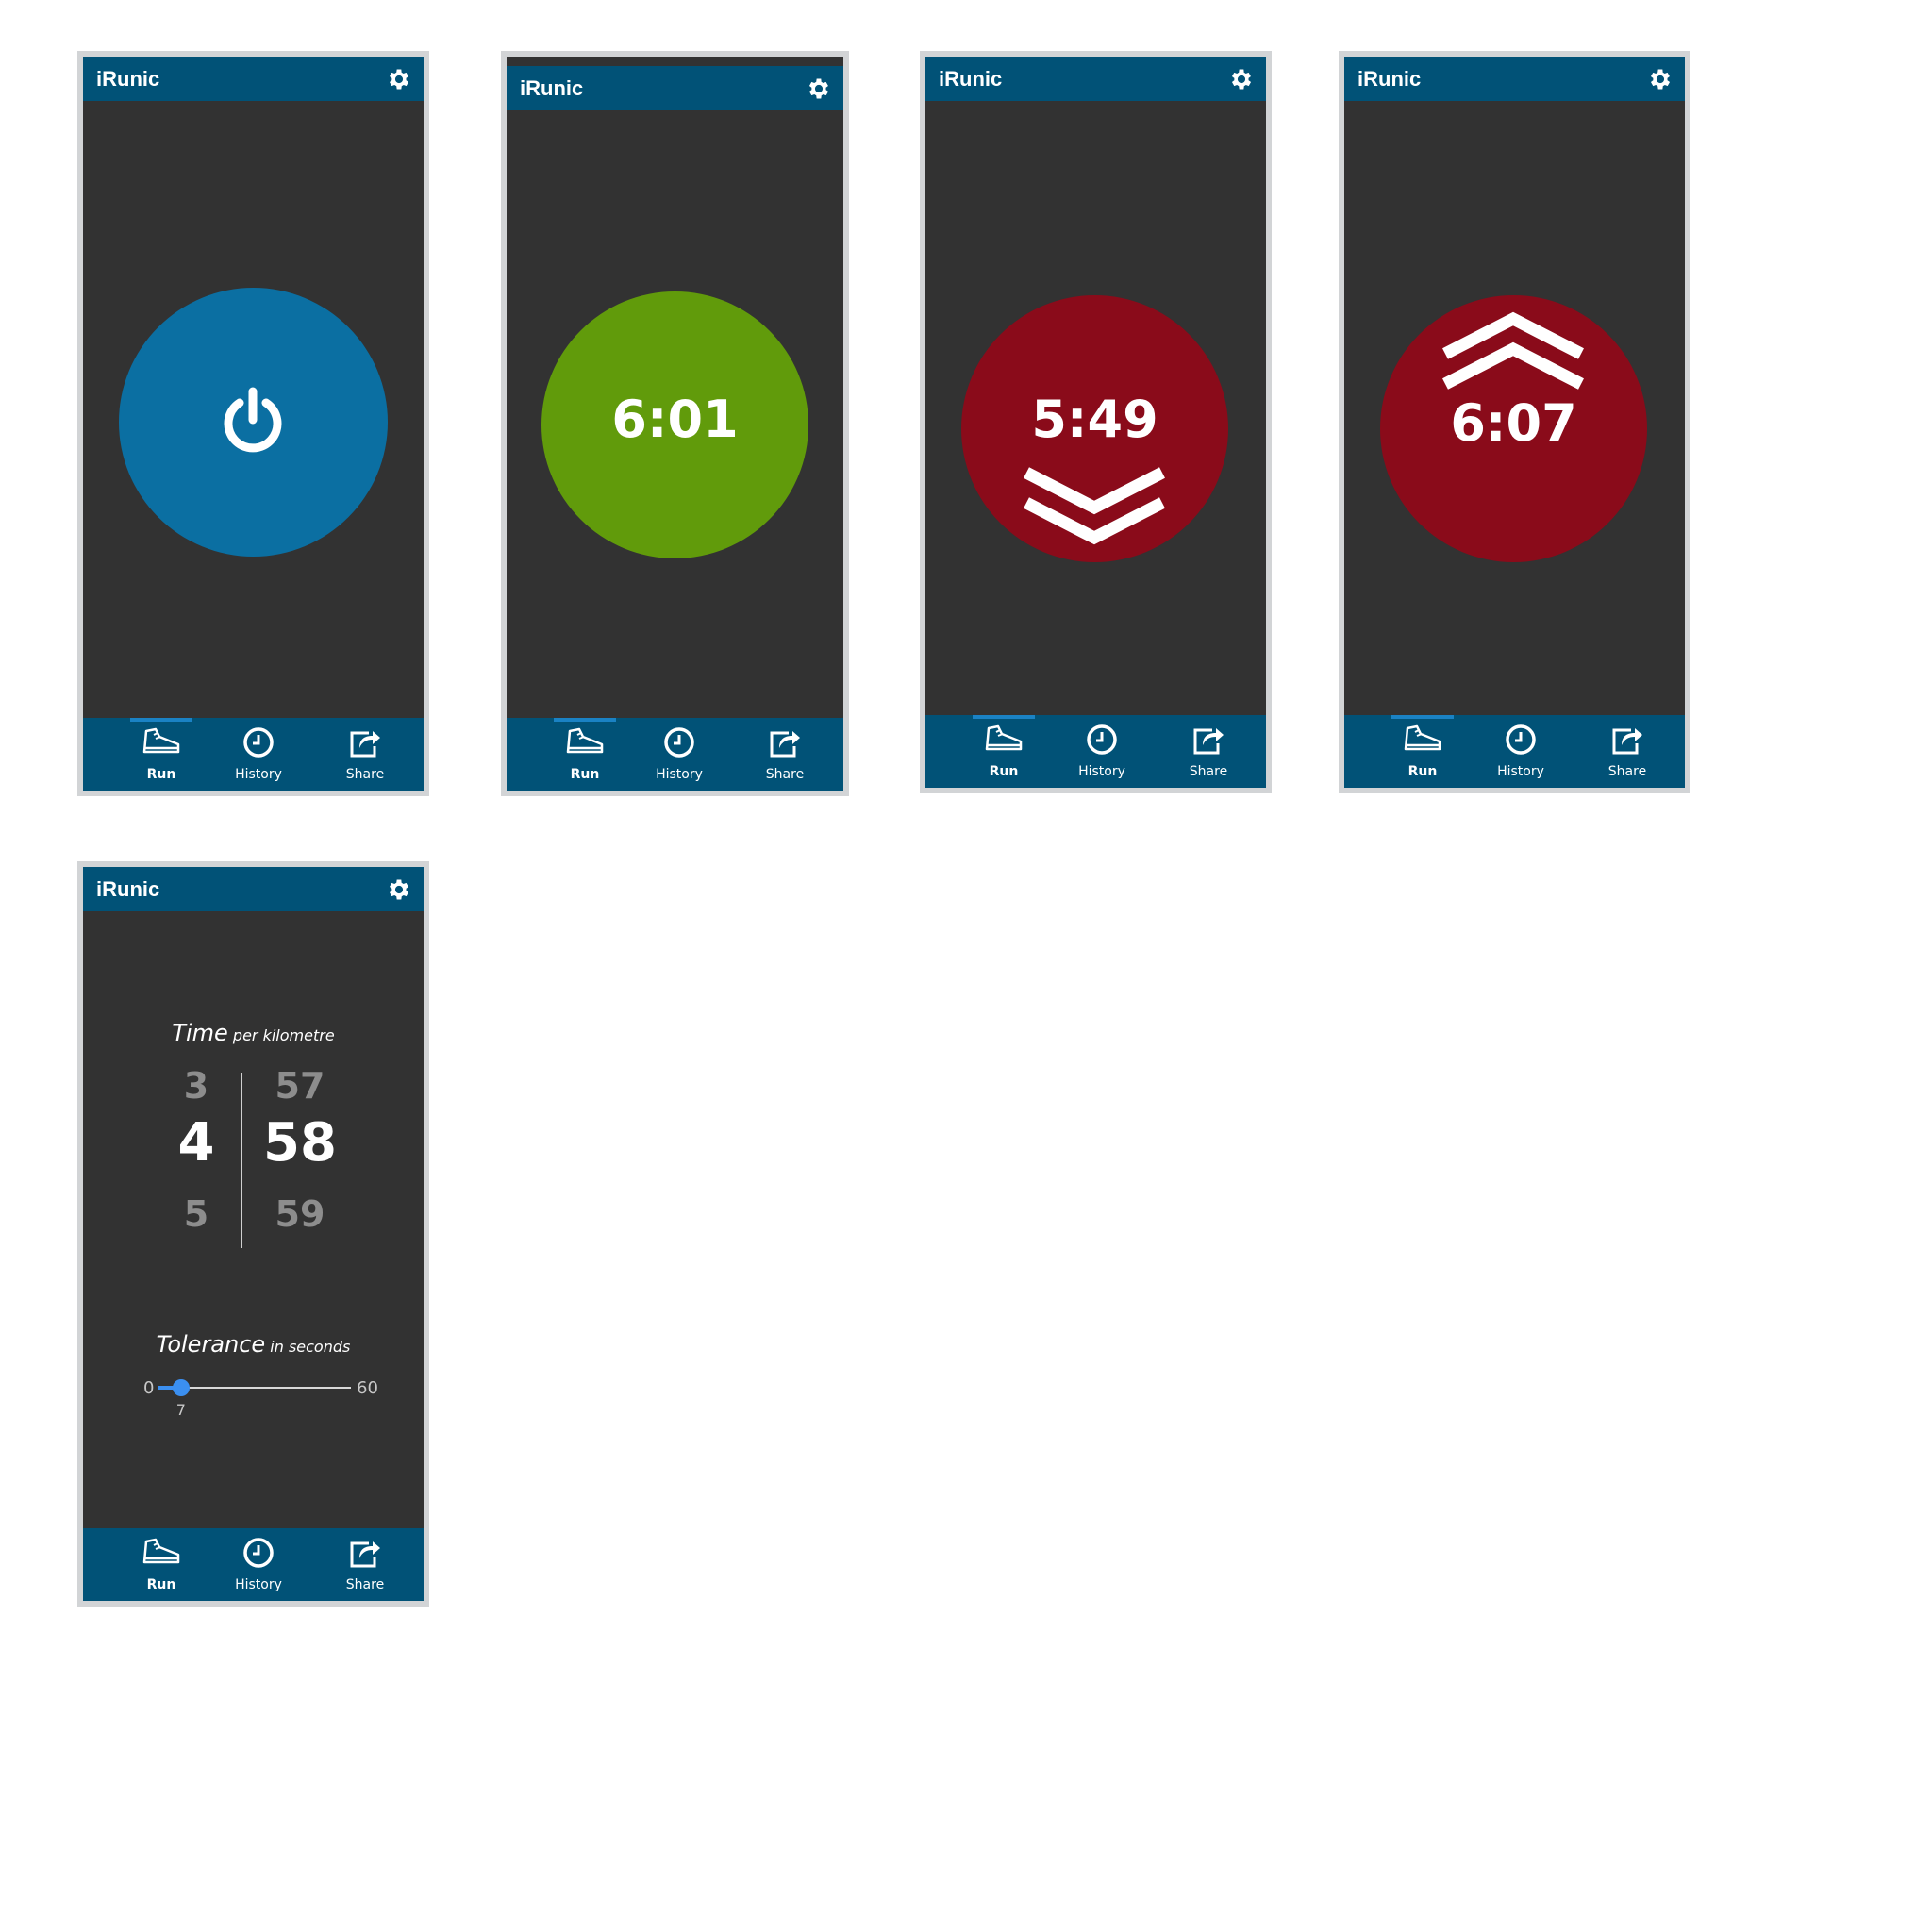 This screenshot has height=1932, width=1932. Describe the element at coordinates (1094, 506) in the screenshot. I see `slow-down-chevron-icon` at that location.